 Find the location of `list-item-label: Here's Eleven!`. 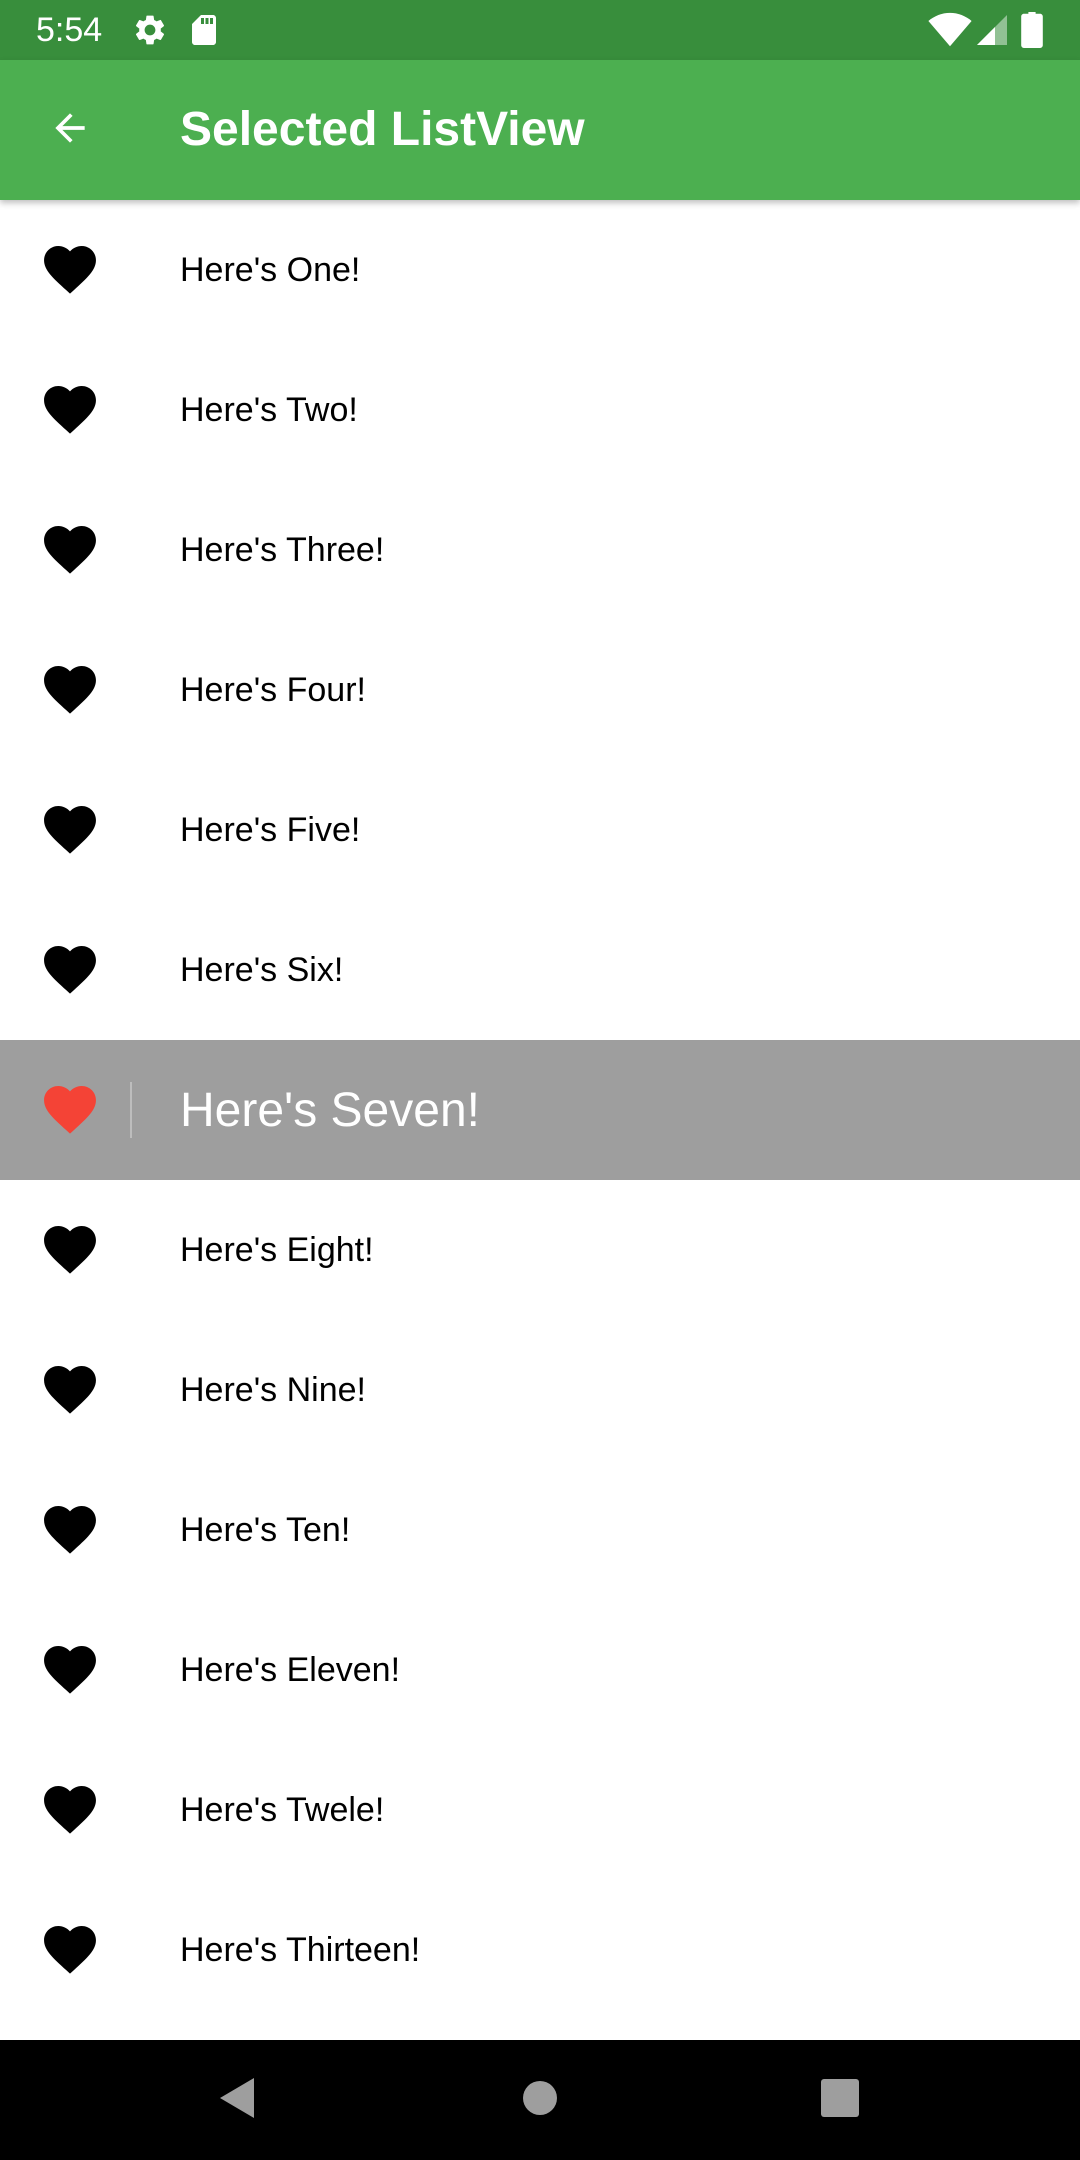

list-item-label: Here's Eleven! is located at coordinates (290, 1669).